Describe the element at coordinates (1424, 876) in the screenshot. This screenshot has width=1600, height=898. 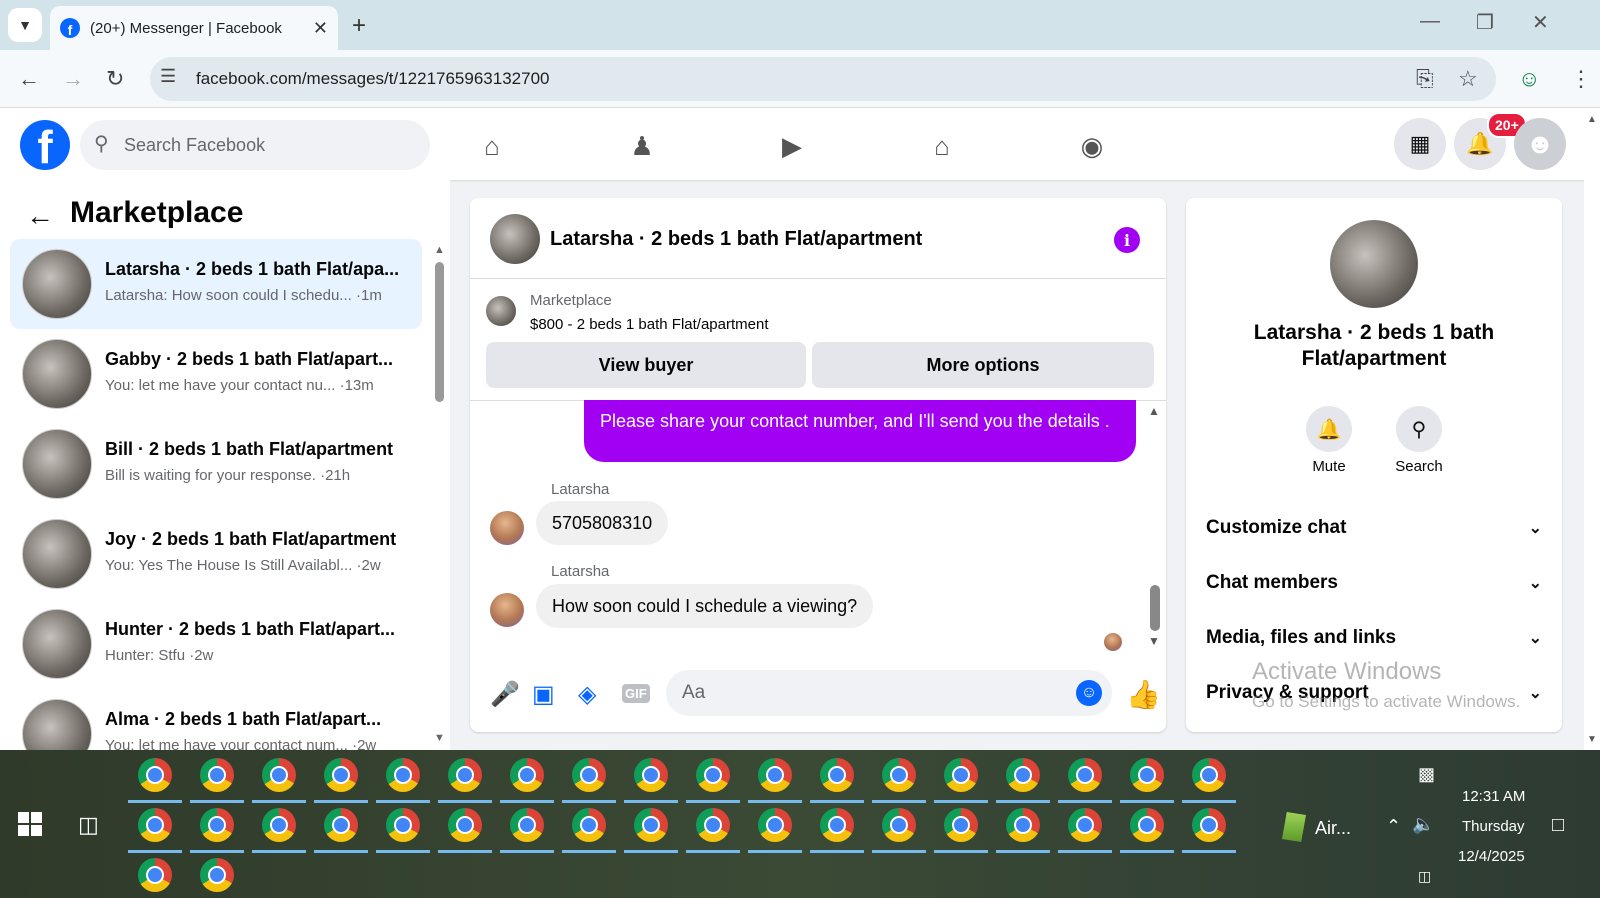
I see `network-icon: ◫` at that location.